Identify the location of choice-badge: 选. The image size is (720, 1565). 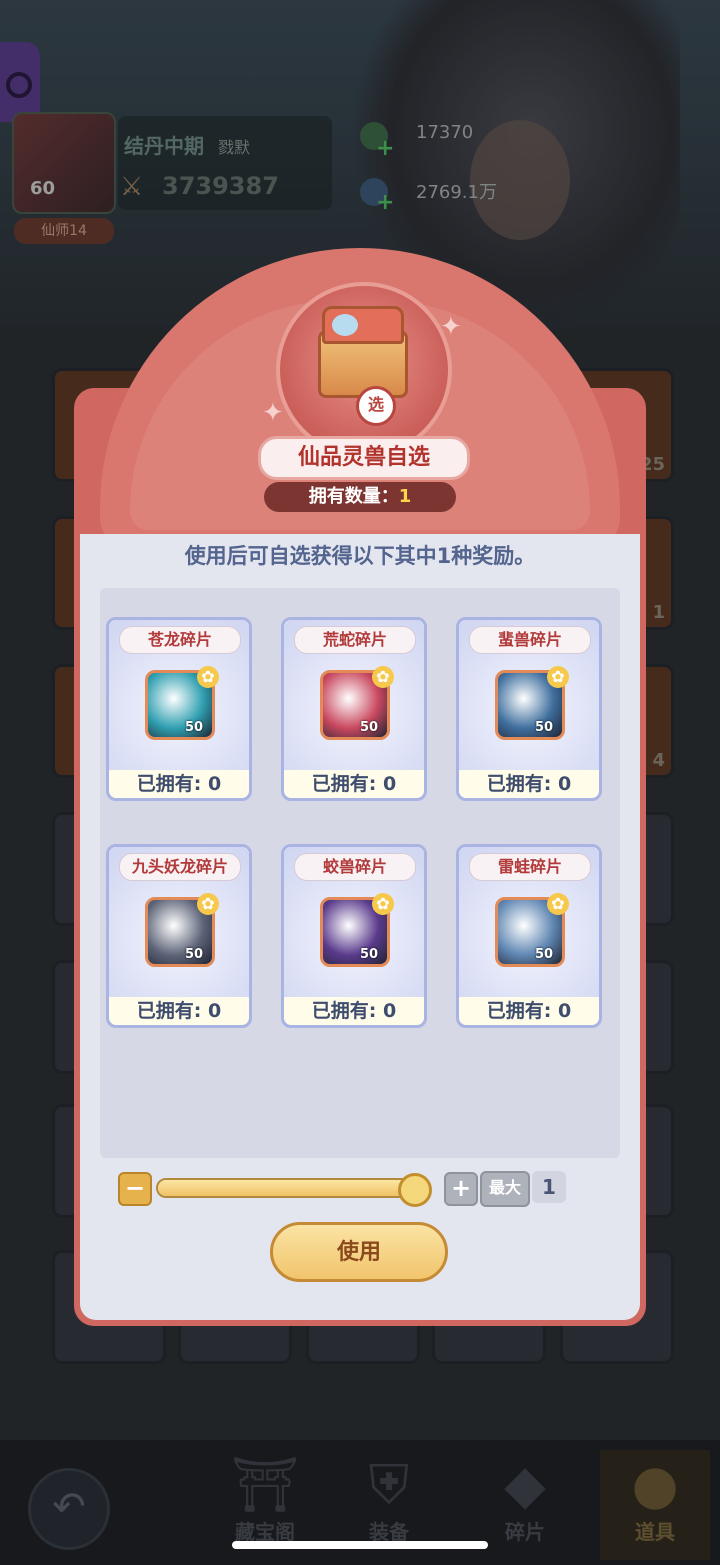
(376, 406).